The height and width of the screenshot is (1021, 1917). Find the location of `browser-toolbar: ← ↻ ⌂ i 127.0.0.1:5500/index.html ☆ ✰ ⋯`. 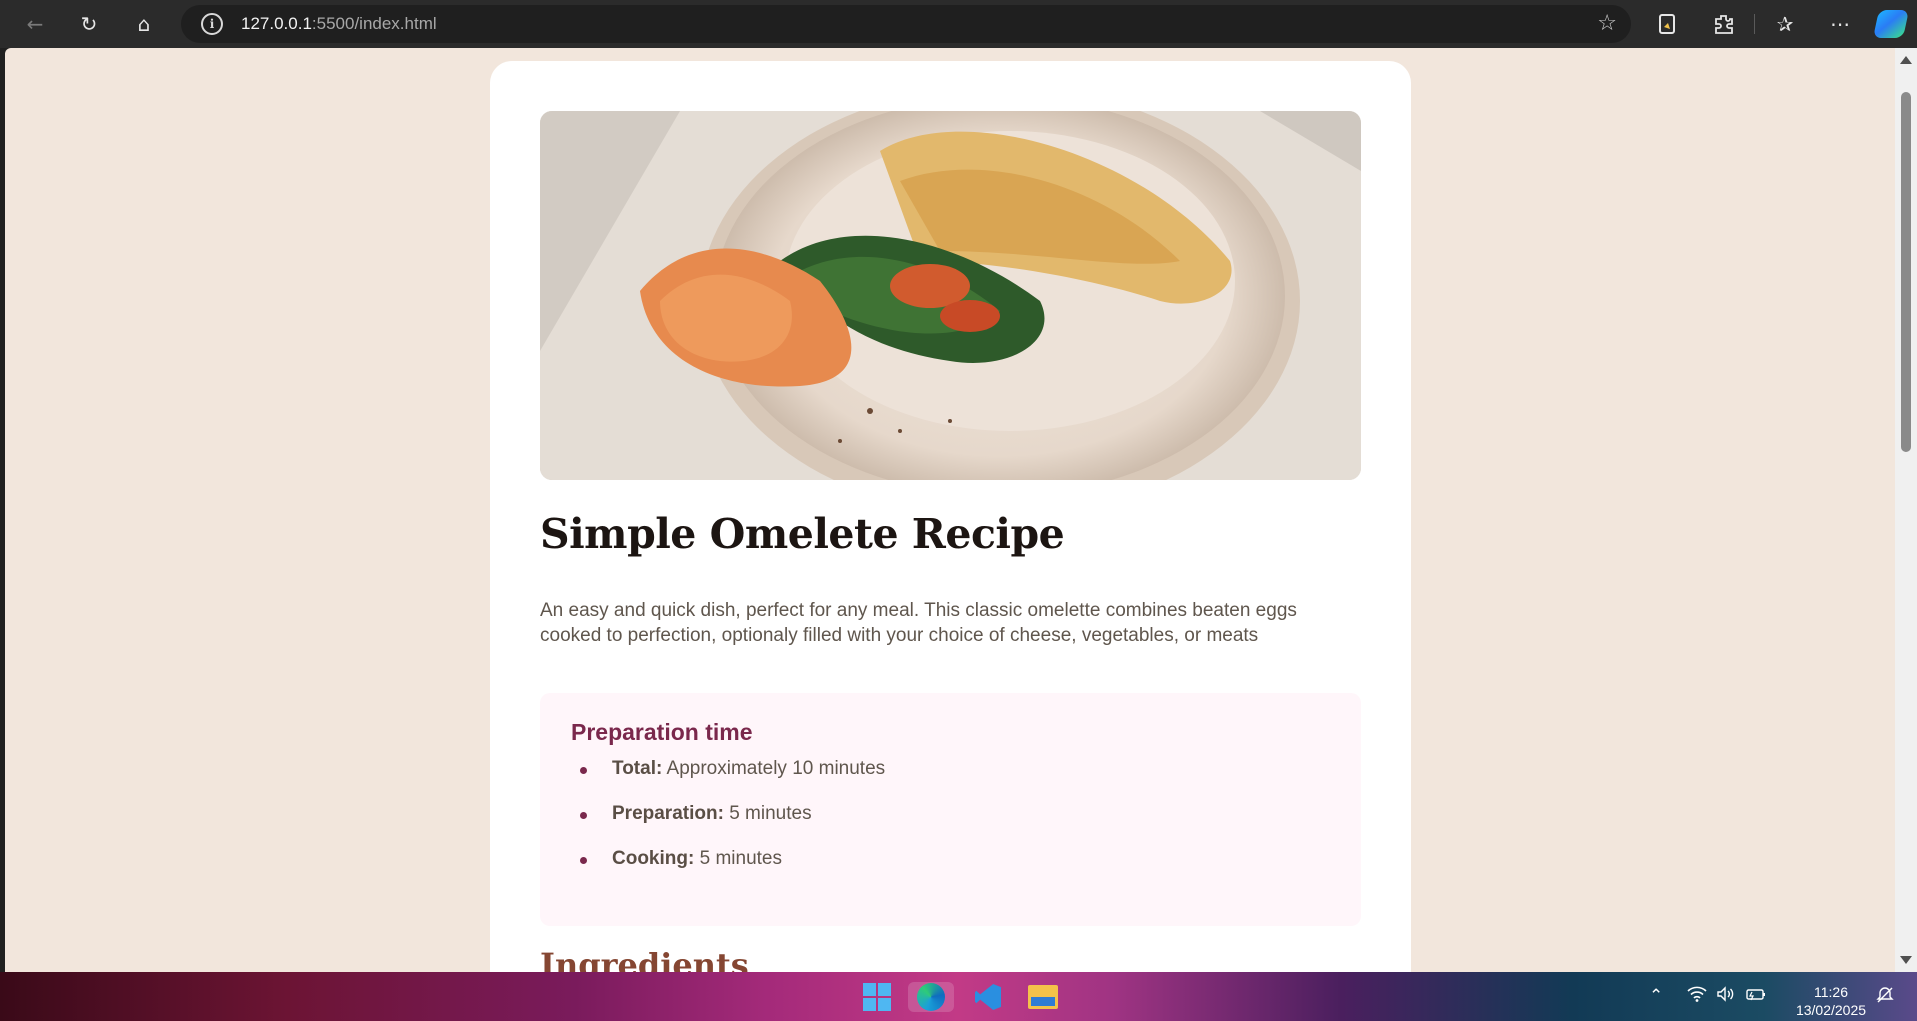

browser-toolbar: ← ↻ ⌂ i 127.0.0.1:5500/index.html ☆ ✰ ⋯ is located at coordinates (958, 24).